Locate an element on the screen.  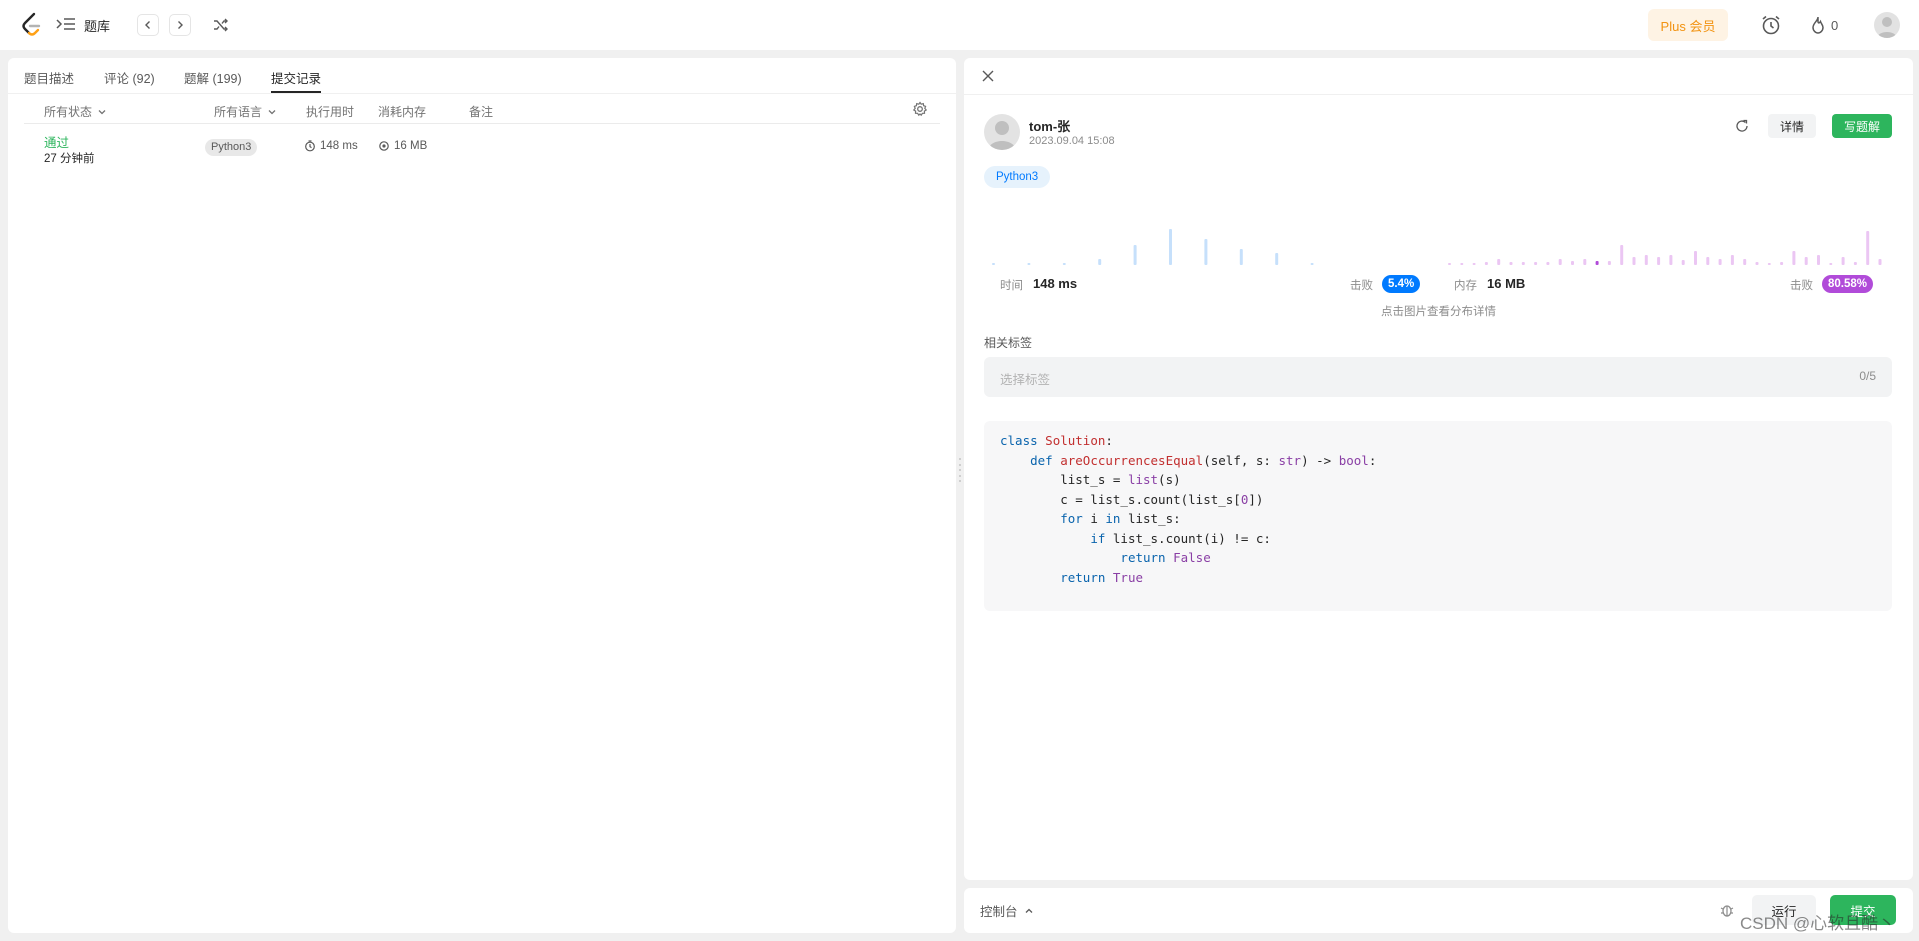
submission-memory: 16 MB is located at coordinates (402, 146).